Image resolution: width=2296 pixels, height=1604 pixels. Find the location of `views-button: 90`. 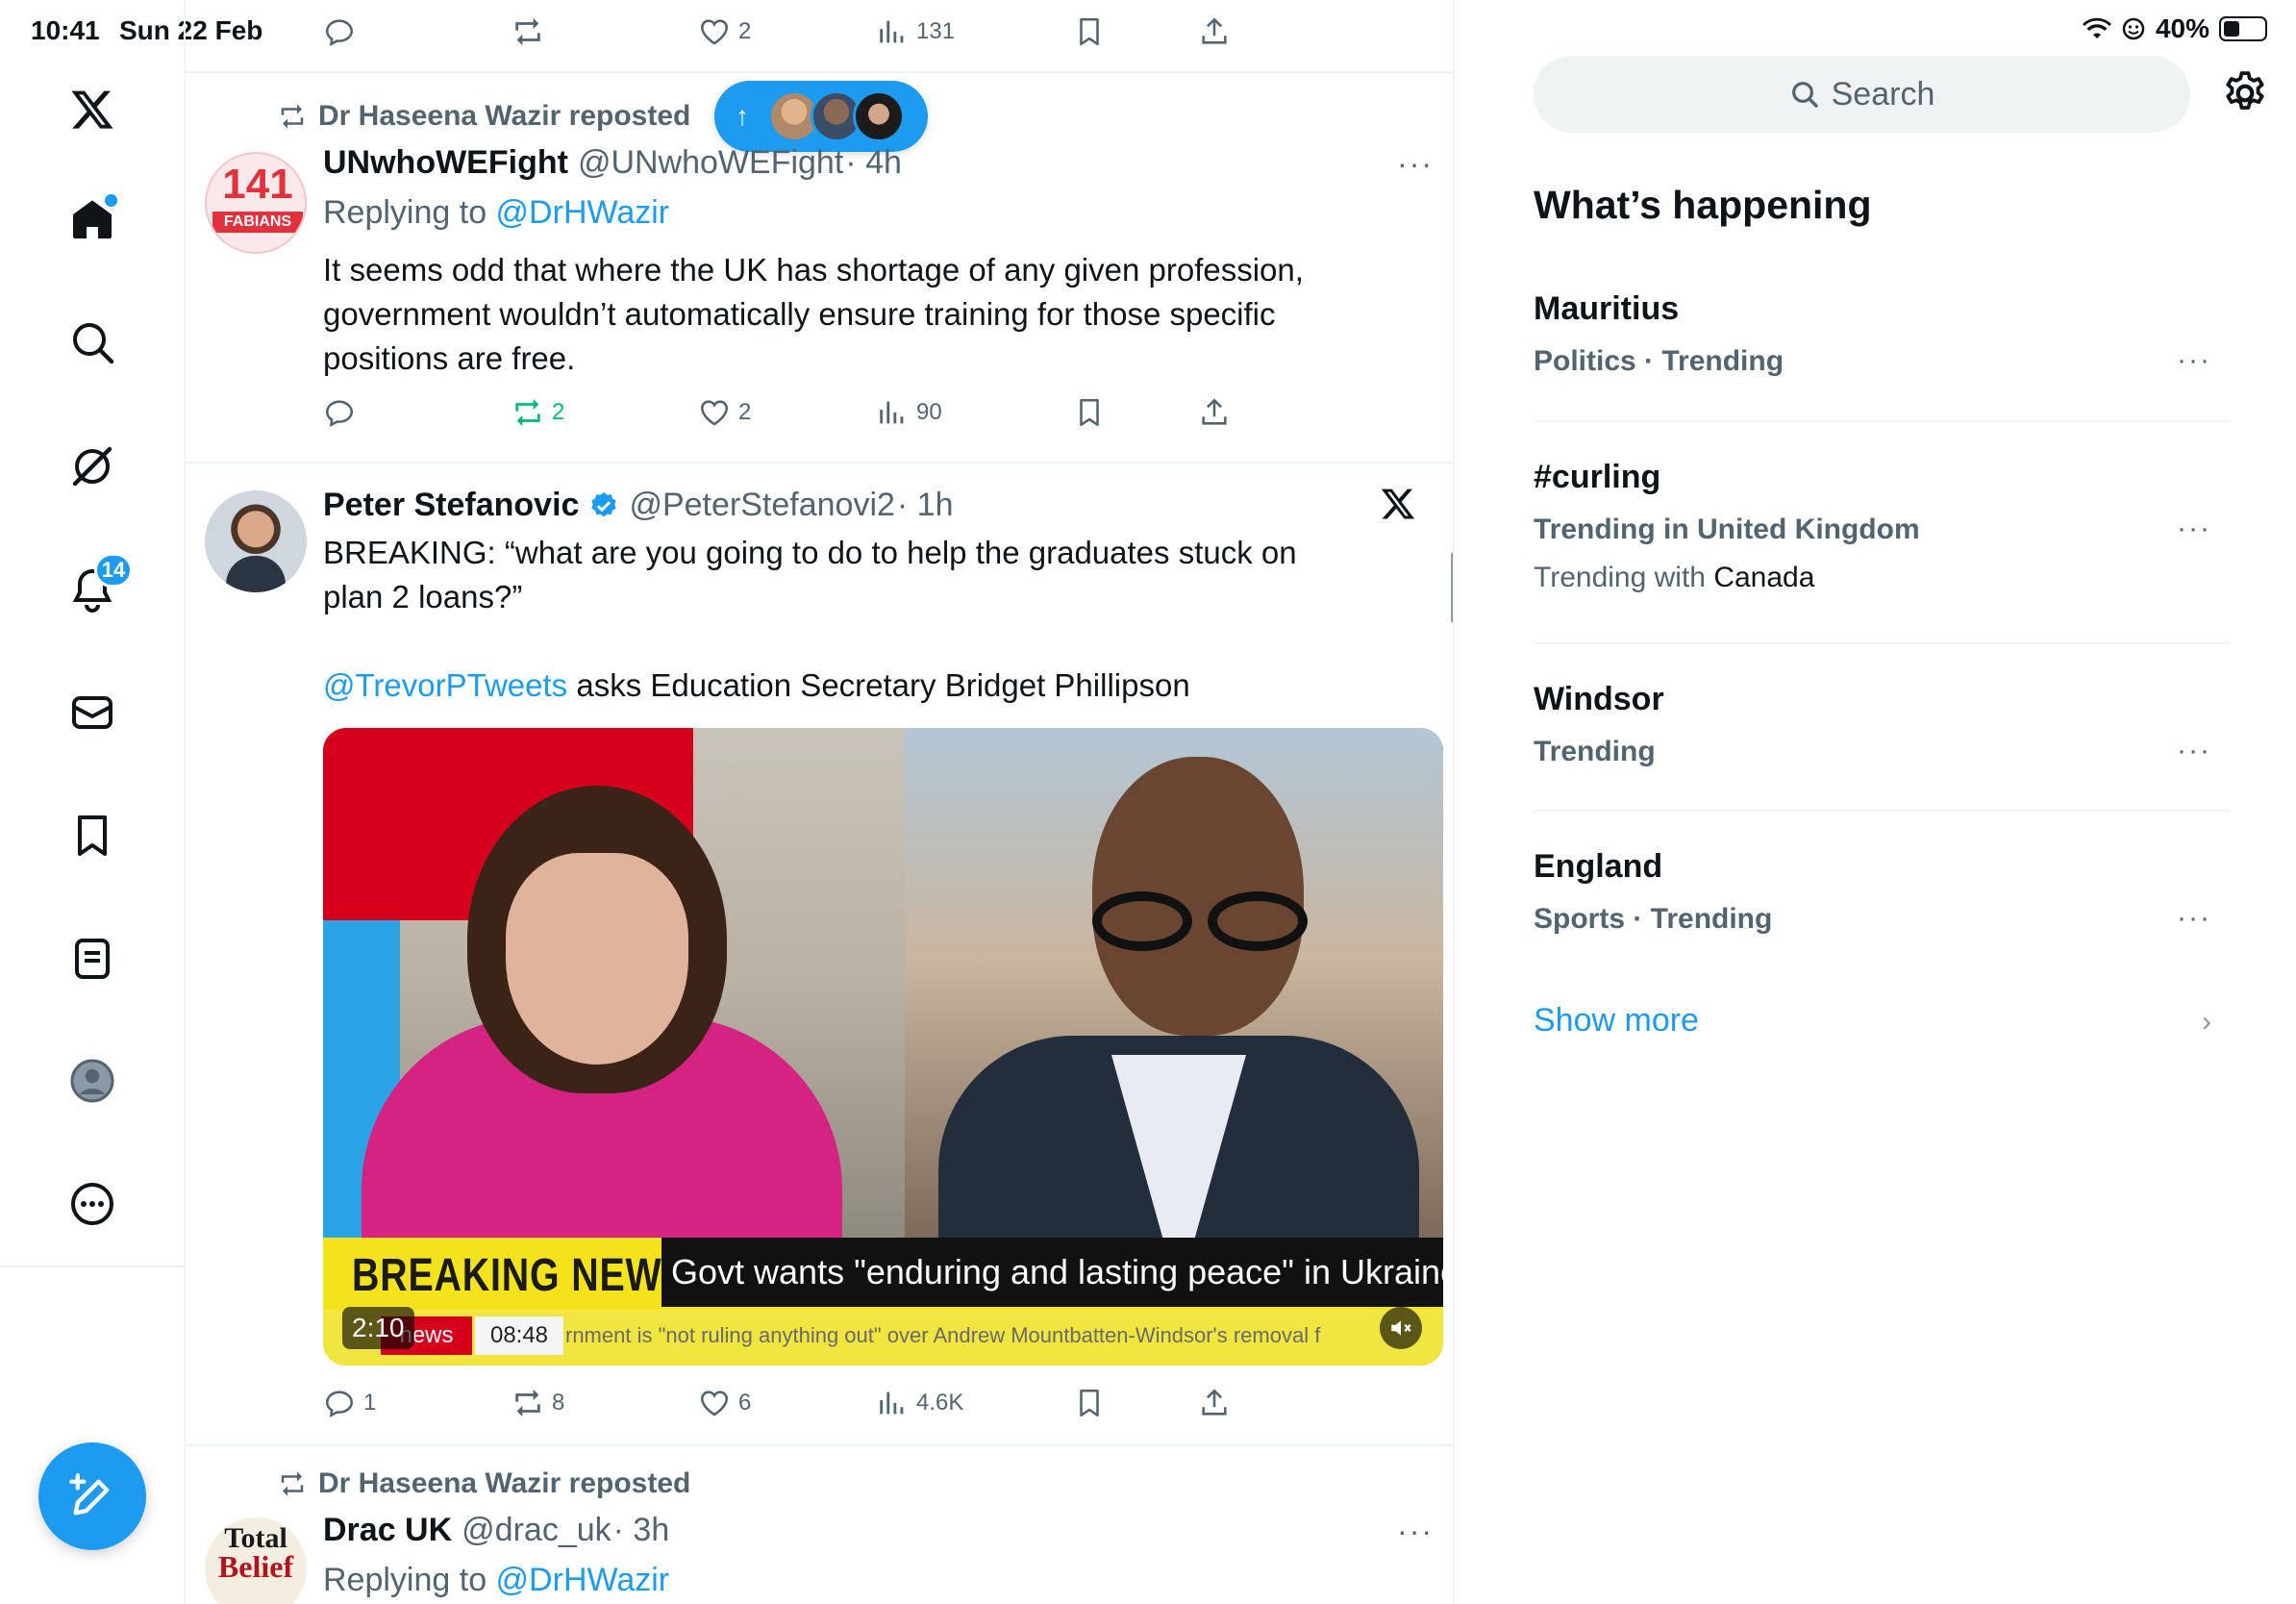

views-button: 90 is located at coordinates (909, 412).